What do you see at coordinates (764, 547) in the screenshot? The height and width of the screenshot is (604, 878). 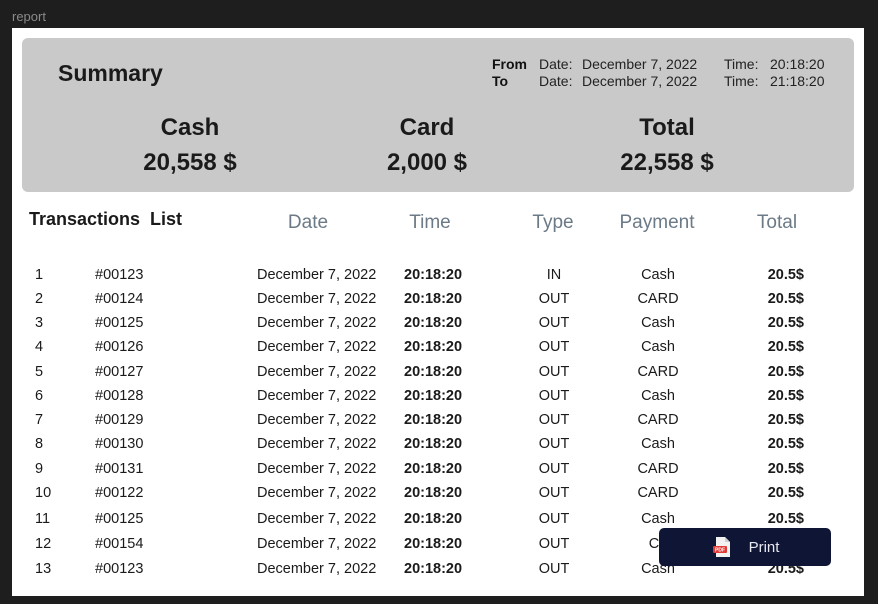 I see `print-button-label: Print` at bounding box center [764, 547].